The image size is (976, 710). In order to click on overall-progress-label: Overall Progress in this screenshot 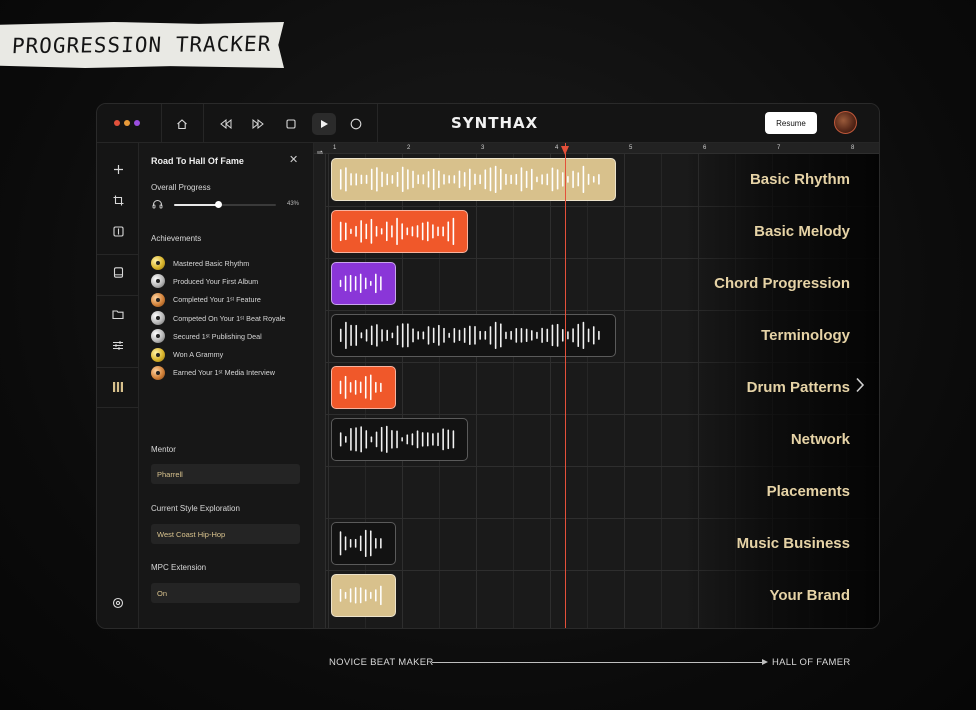, I will do `click(181, 187)`.